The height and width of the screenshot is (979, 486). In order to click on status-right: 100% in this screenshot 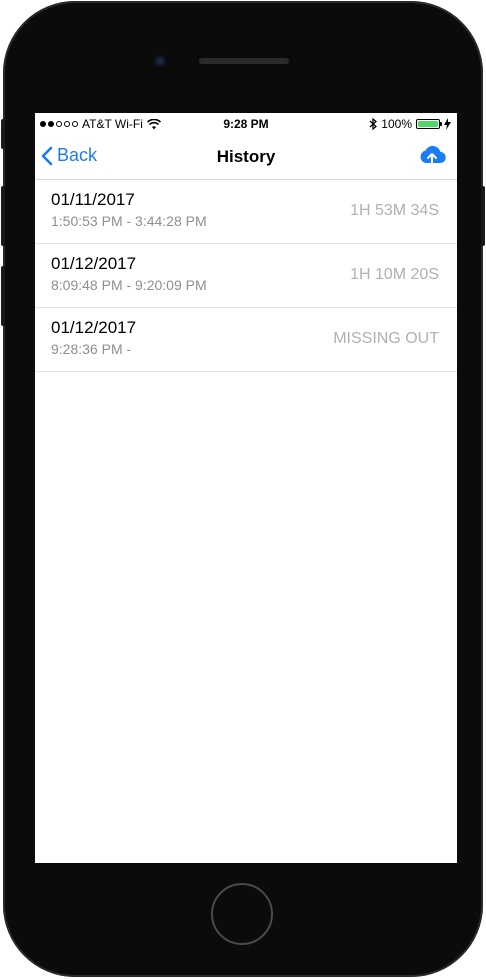, I will do `click(410, 124)`.